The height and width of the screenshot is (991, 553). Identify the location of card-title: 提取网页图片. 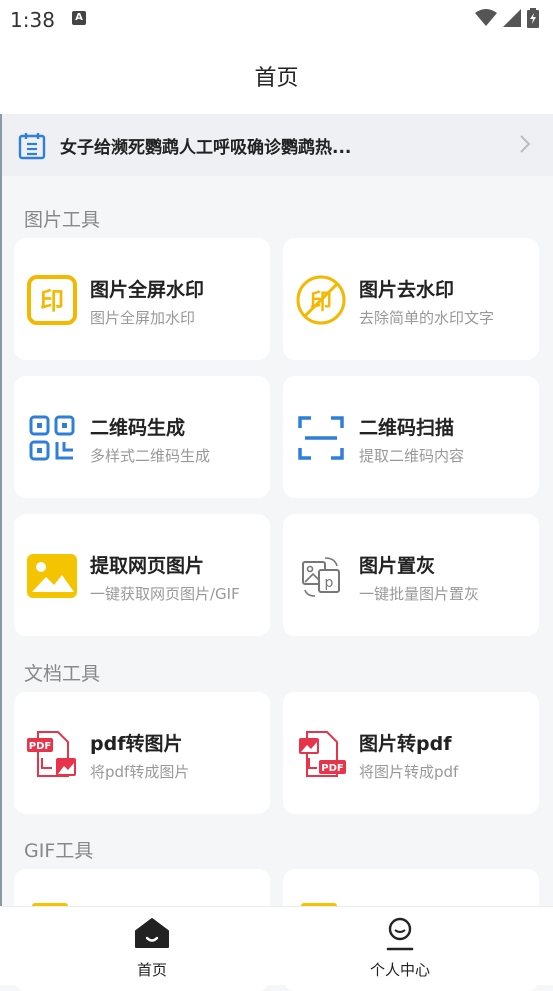
(147, 566).